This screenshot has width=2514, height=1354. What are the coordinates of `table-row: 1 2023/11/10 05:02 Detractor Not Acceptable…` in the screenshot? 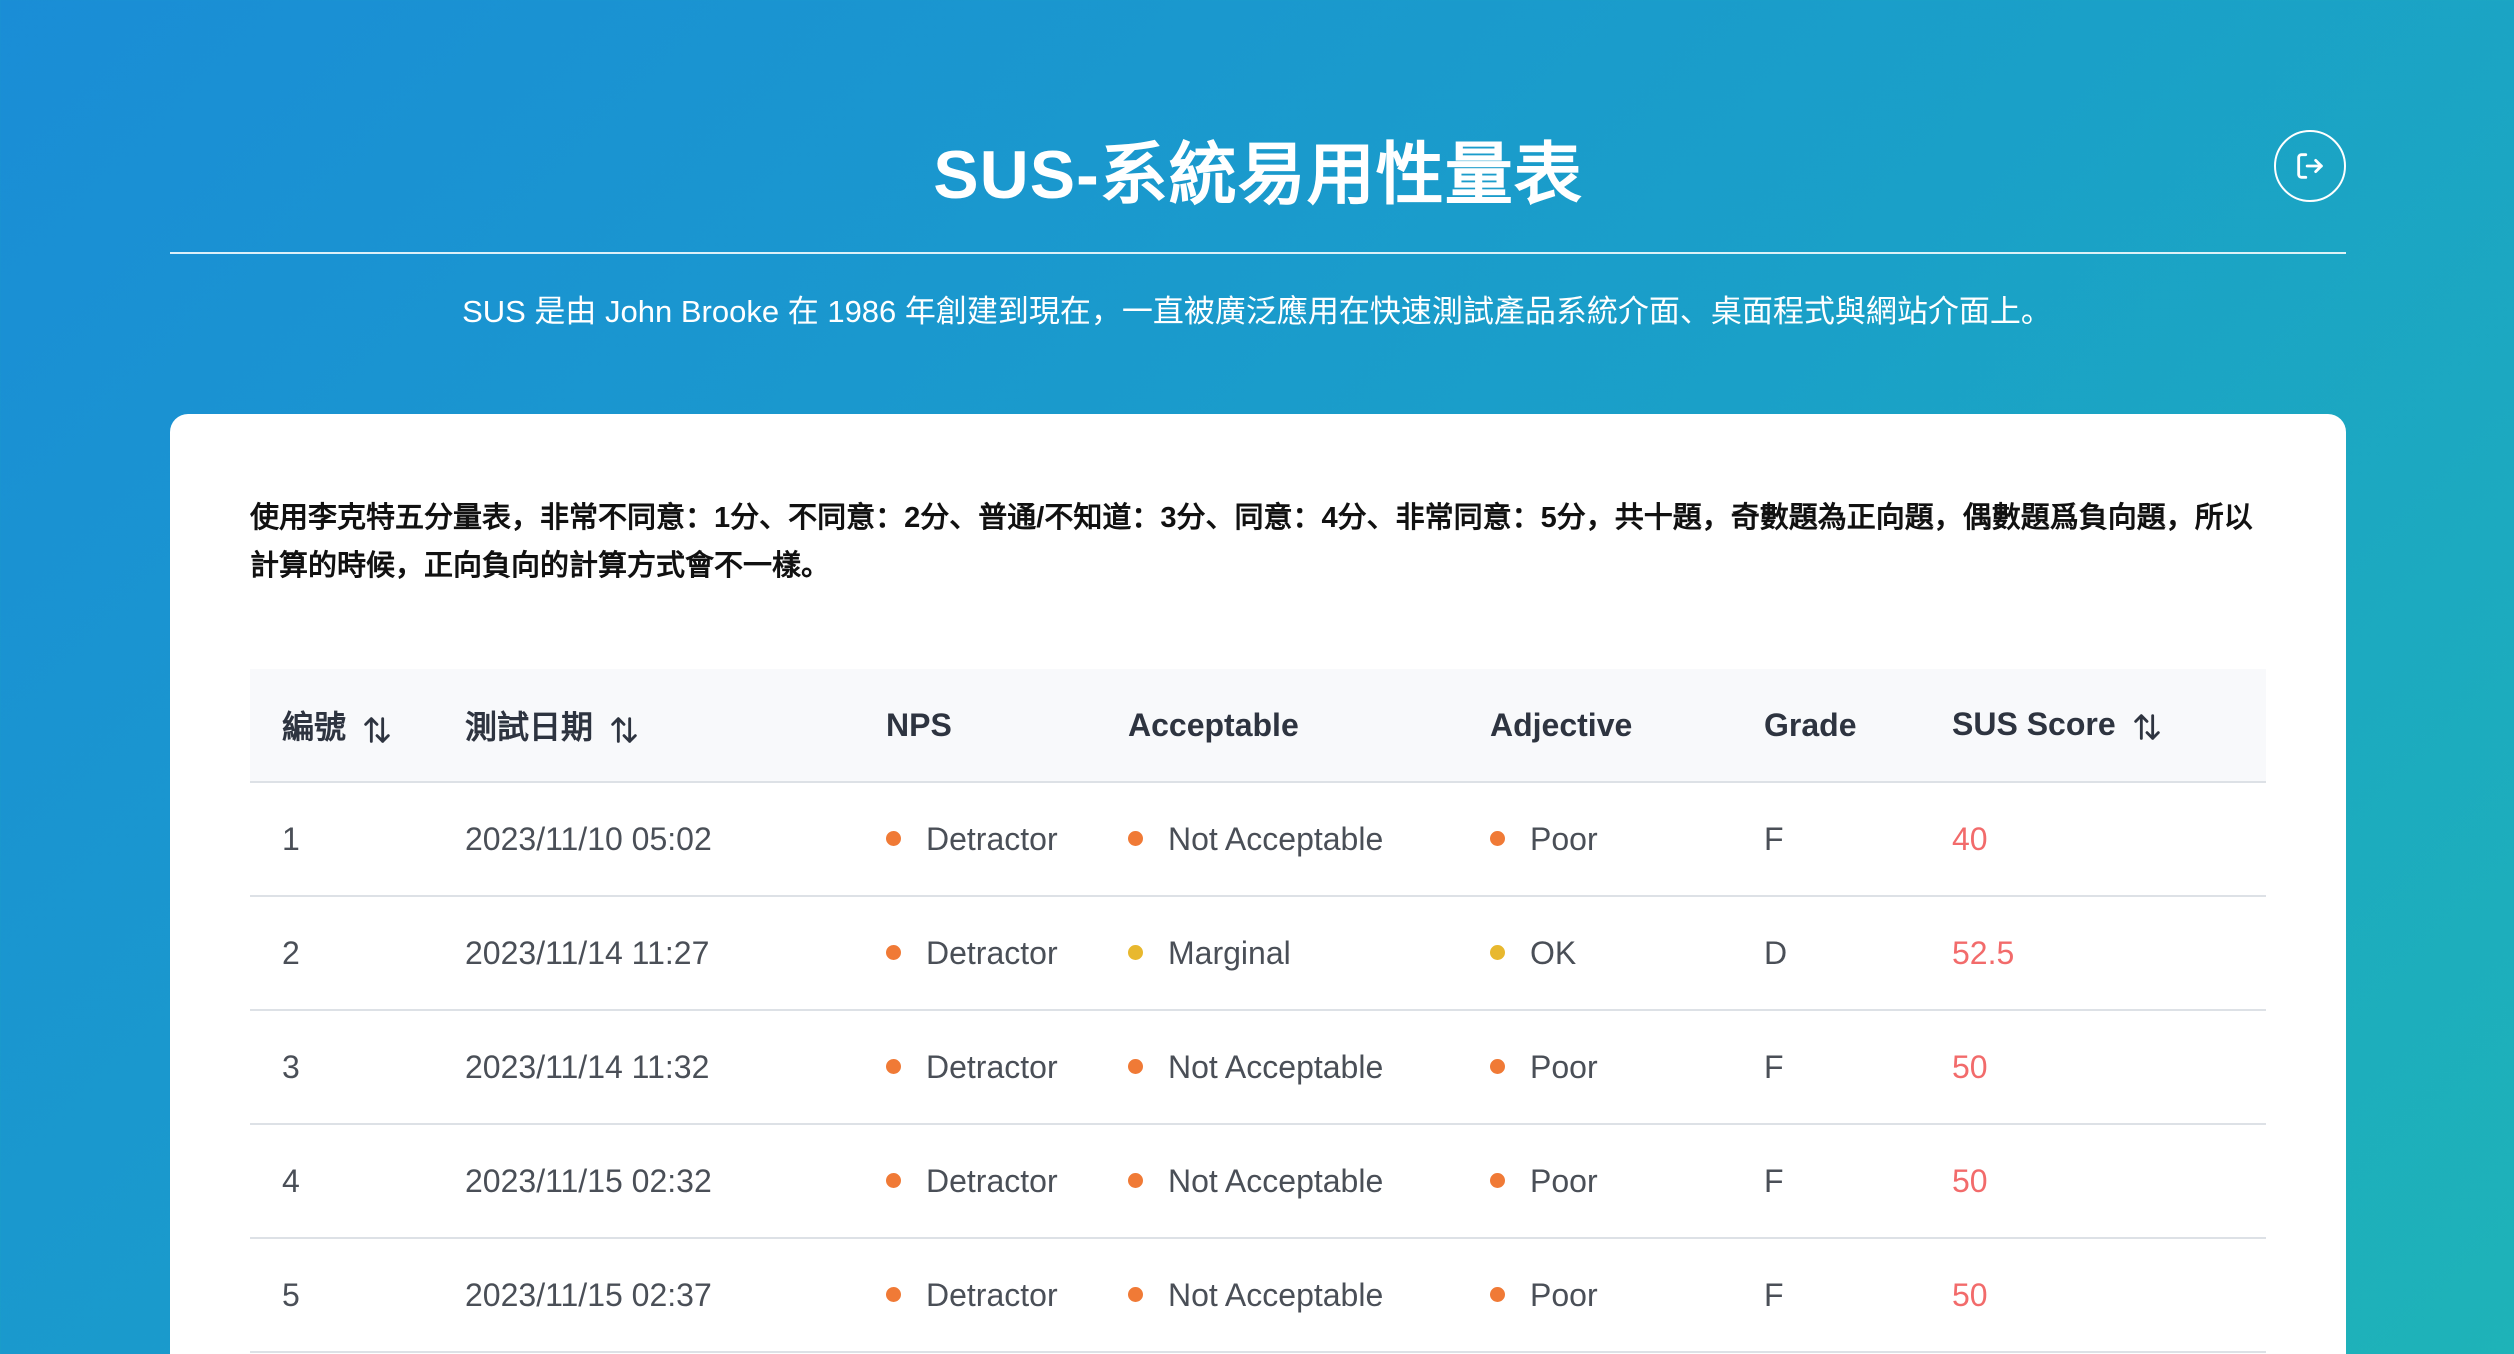 It's located at (1258, 839).